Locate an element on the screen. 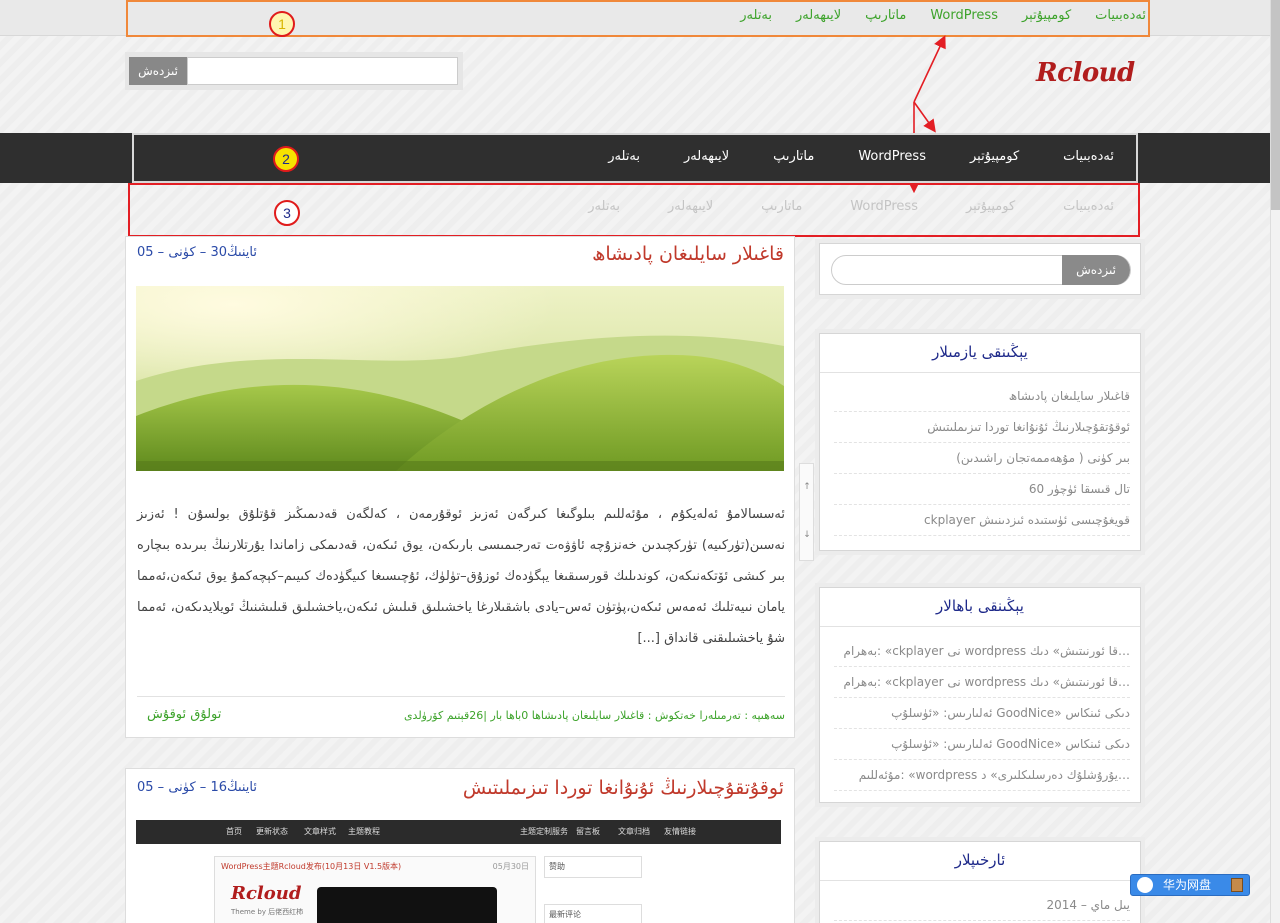 This screenshot has height=923, width=1280. thumb-card-device is located at coordinates (407, 905).